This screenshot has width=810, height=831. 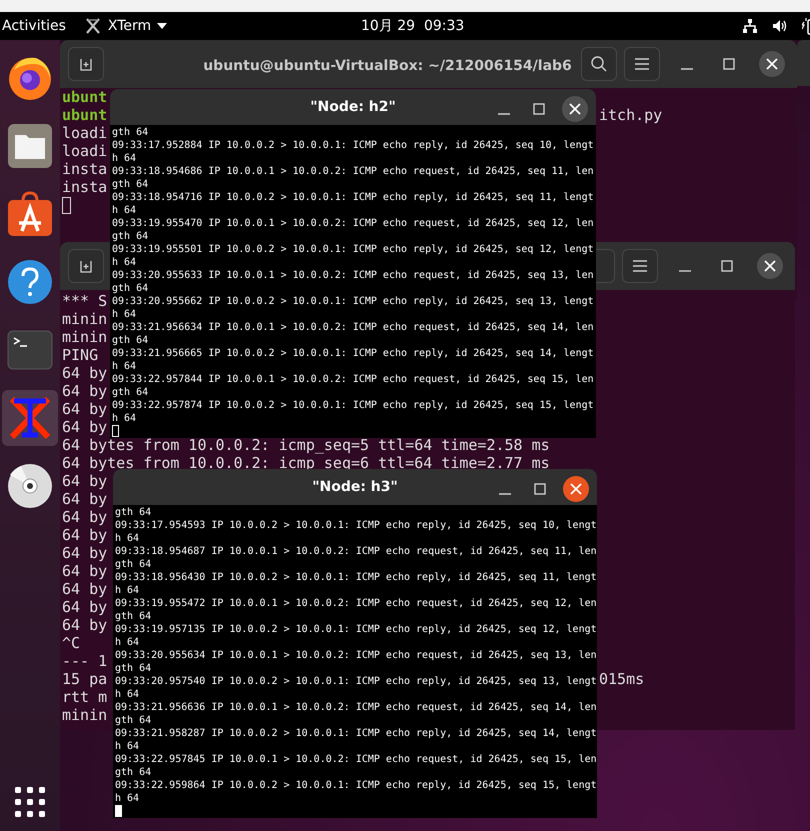 I want to click on terminal-line: 09:33:22.957845 IP 10.0.0.1 > 10.0.0.2: ICMP echo request, id 26425, seq 15, len, so click(x=356, y=759).